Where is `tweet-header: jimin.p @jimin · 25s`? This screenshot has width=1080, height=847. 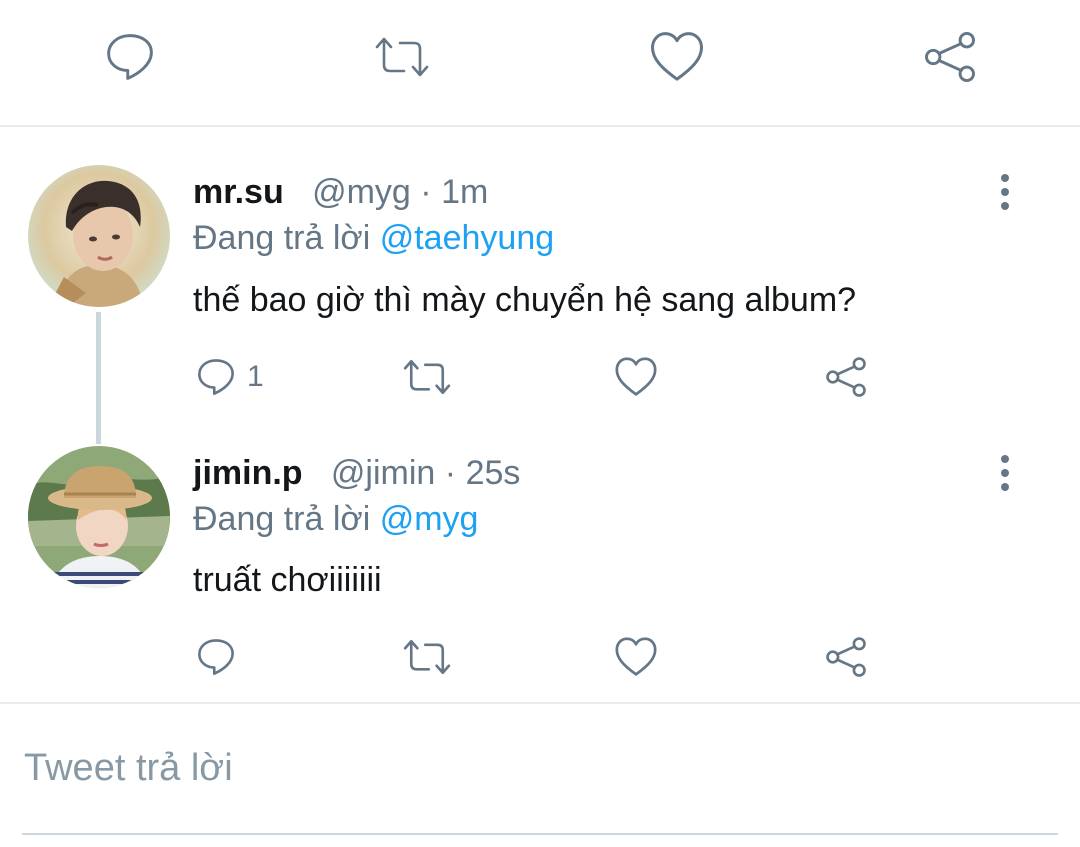
tweet-header: jimin.p @jimin · 25s is located at coordinates (356, 473).